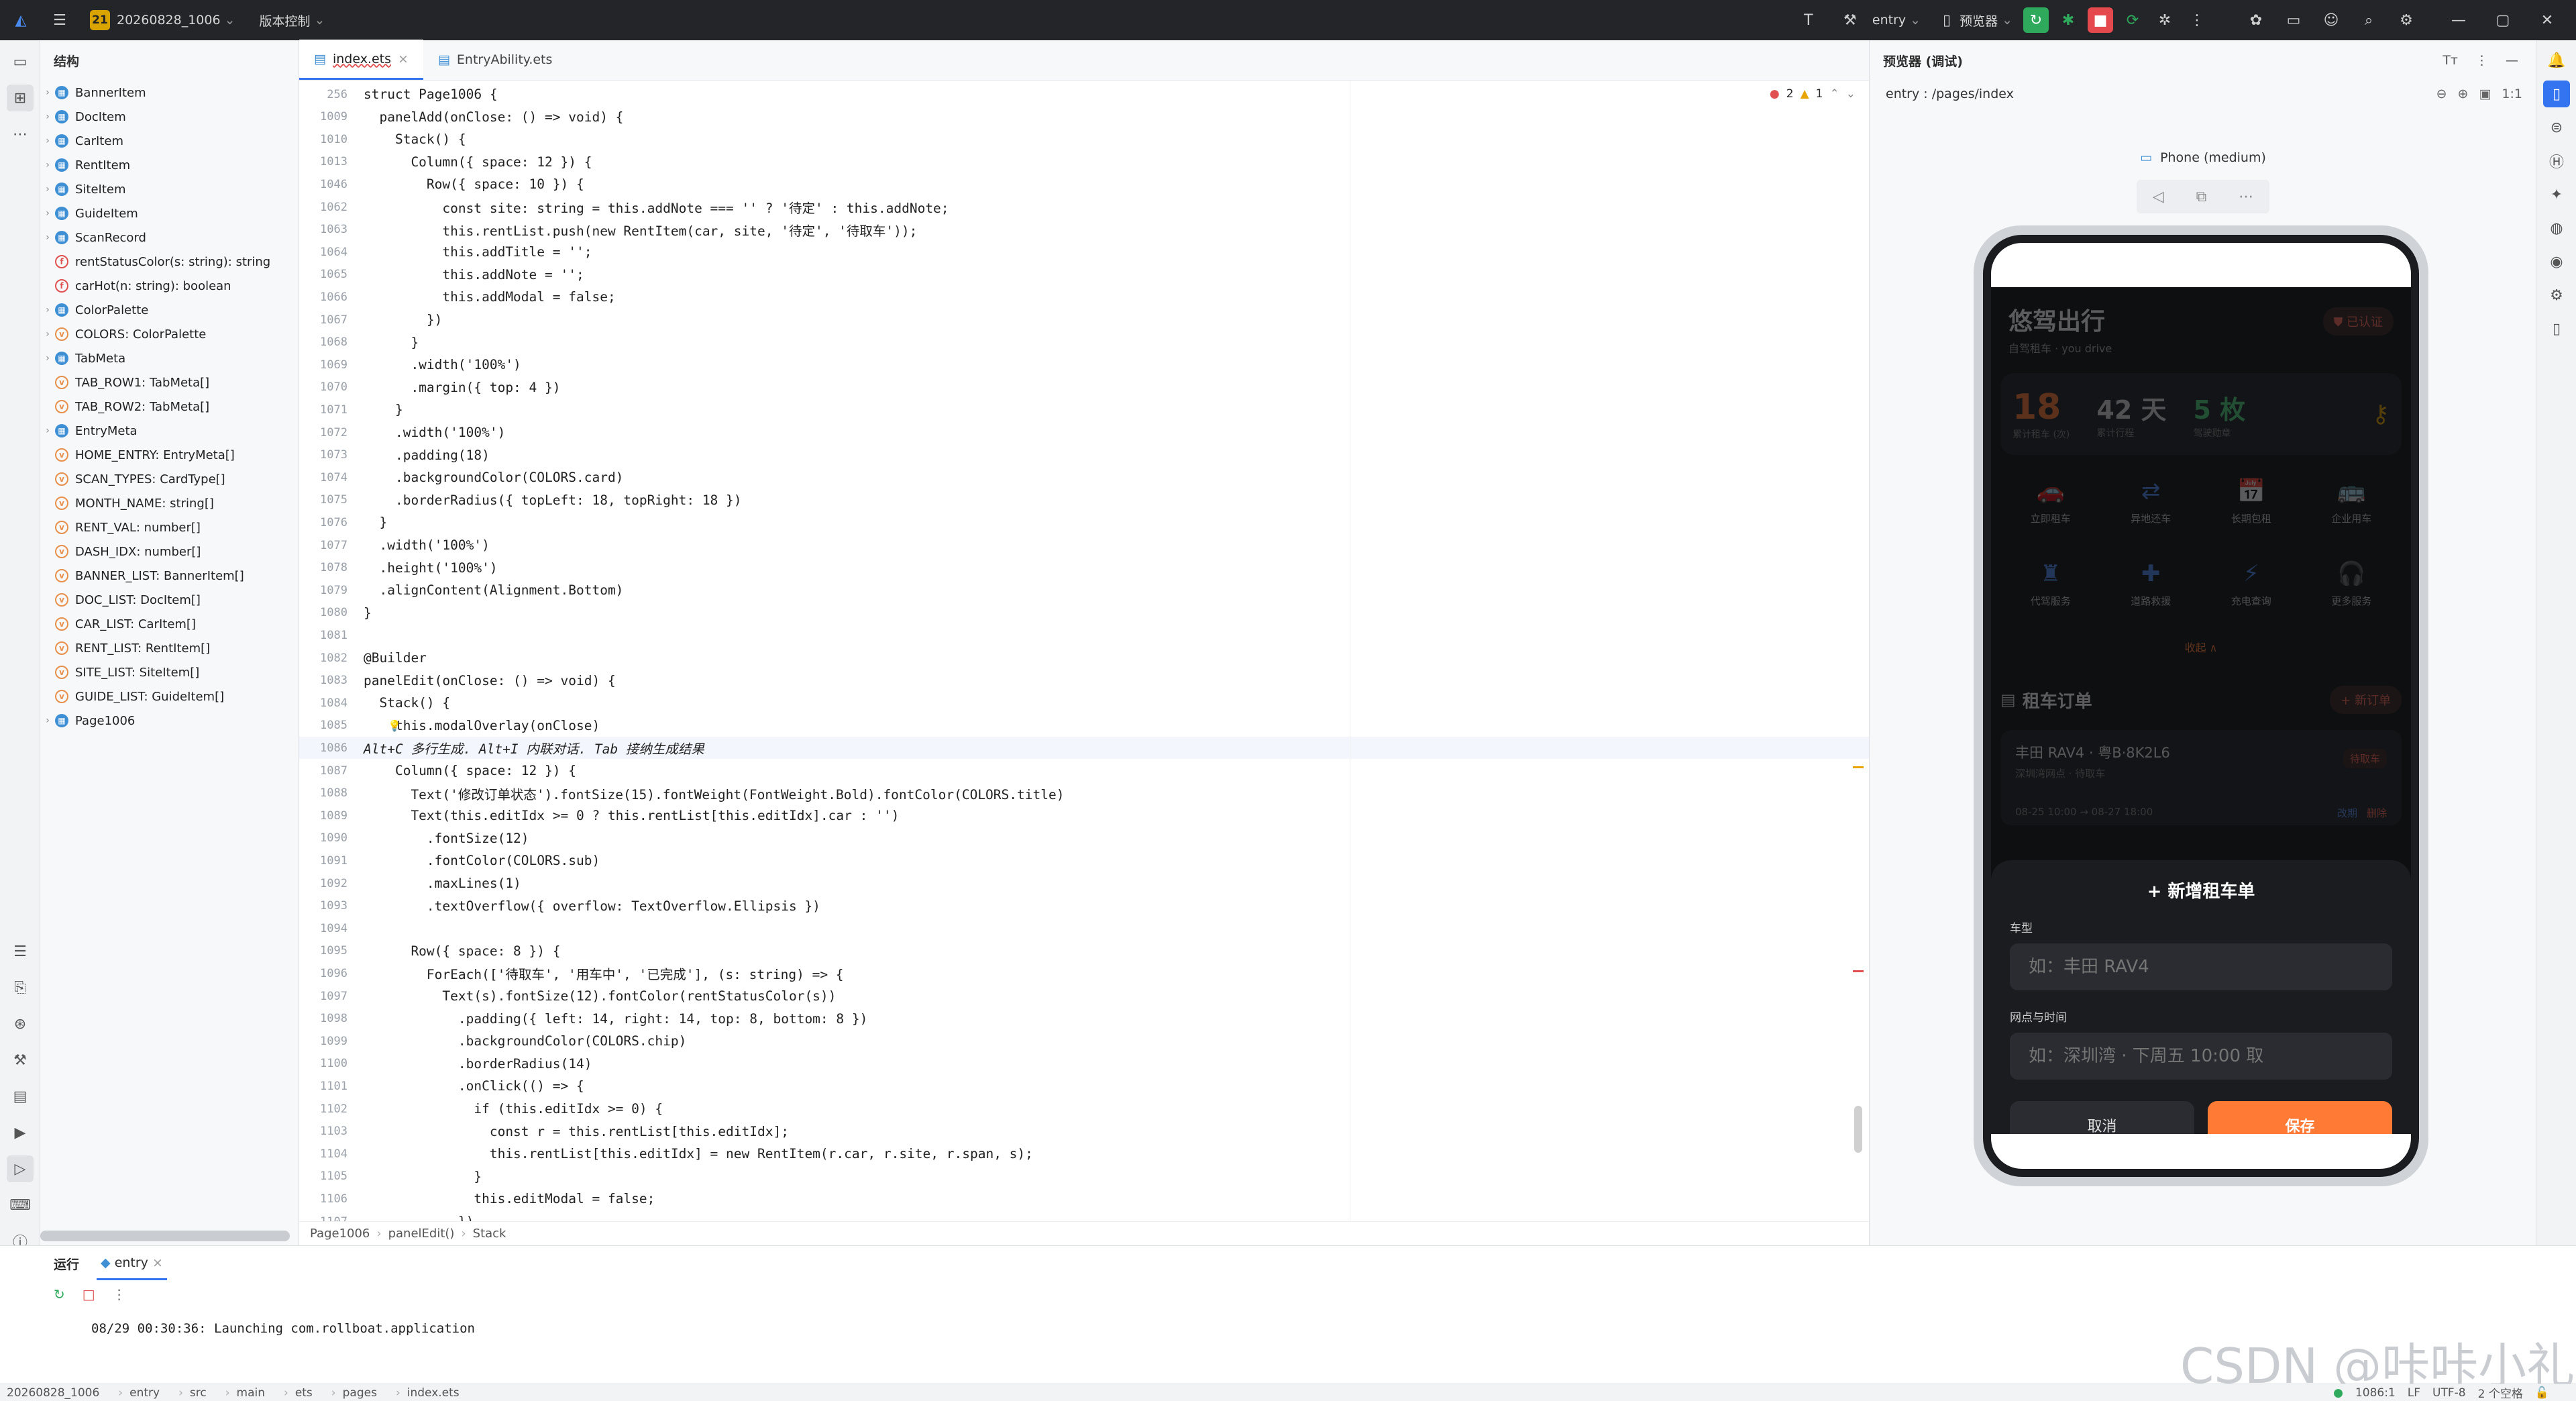 The height and width of the screenshot is (1401, 2576). Describe the element at coordinates (132, 1263) in the screenshot. I see `run-config-tab: ◆ entry ×` at that location.